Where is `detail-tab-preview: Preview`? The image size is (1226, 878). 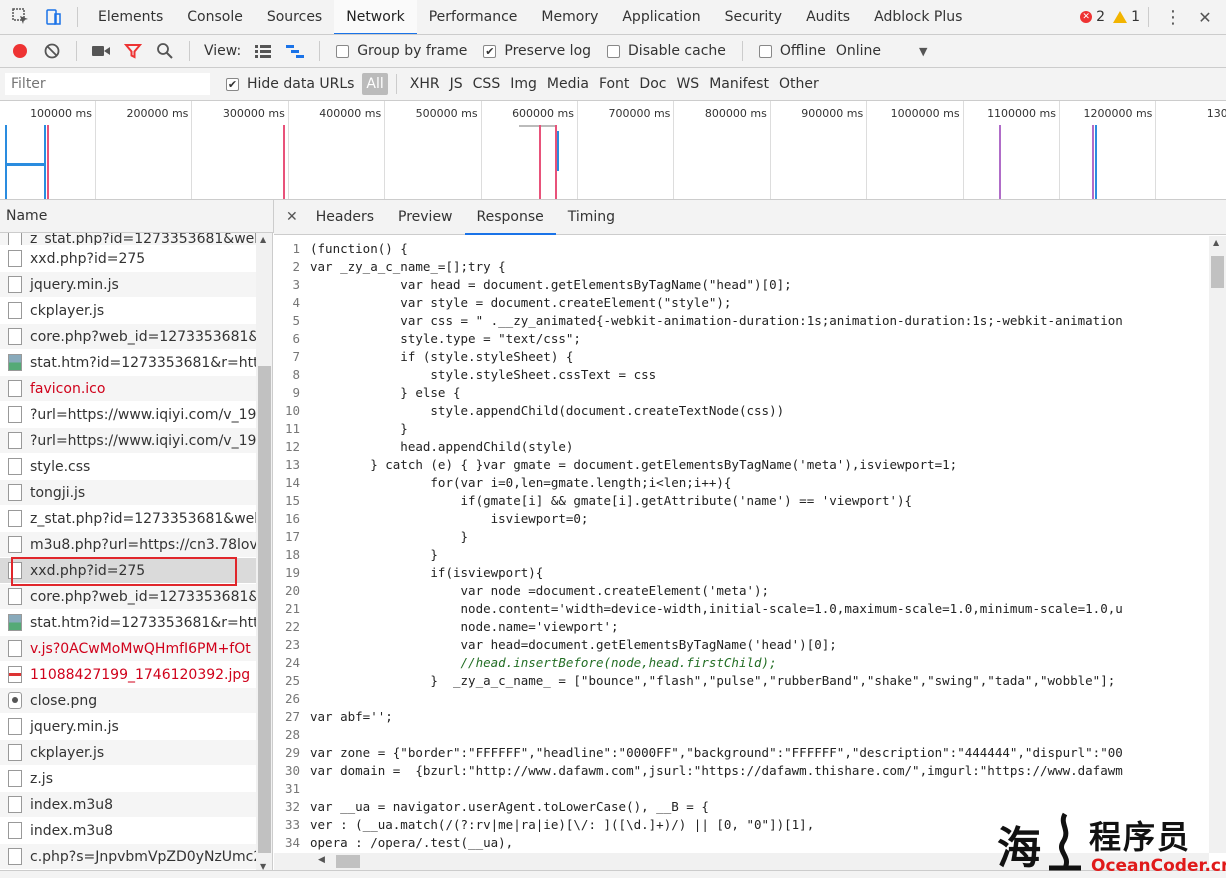
detail-tab-preview: Preview is located at coordinates (425, 217).